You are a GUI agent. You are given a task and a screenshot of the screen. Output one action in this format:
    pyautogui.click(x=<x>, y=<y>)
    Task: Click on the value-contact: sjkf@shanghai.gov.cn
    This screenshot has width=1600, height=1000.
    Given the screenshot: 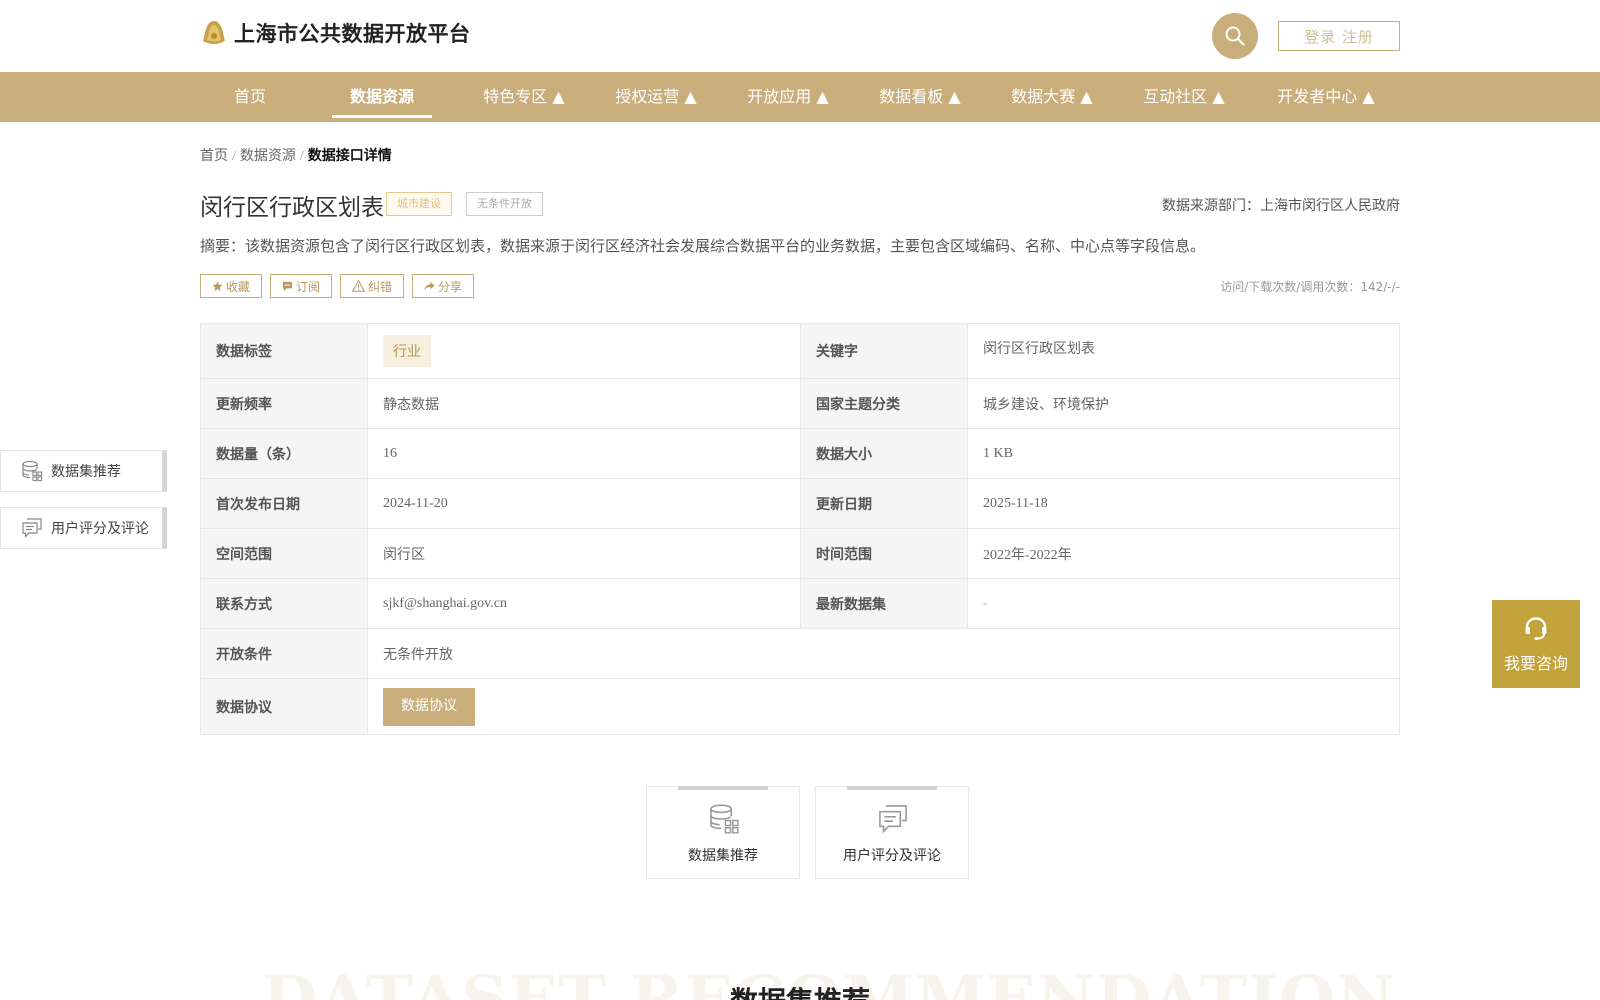 What is the action you would take?
    pyautogui.click(x=584, y=603)
    